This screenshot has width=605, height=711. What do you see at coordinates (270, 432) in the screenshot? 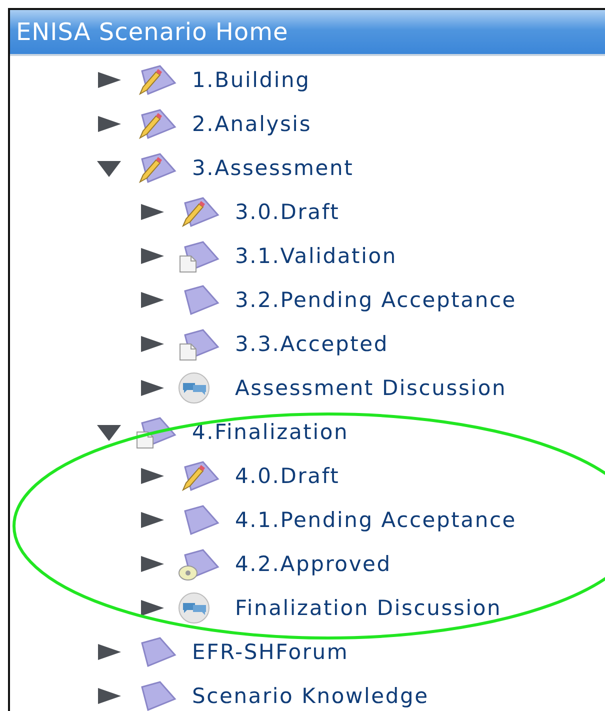
I see `tree-item-label: 4.Finalization` at bounding box center [270, 432].